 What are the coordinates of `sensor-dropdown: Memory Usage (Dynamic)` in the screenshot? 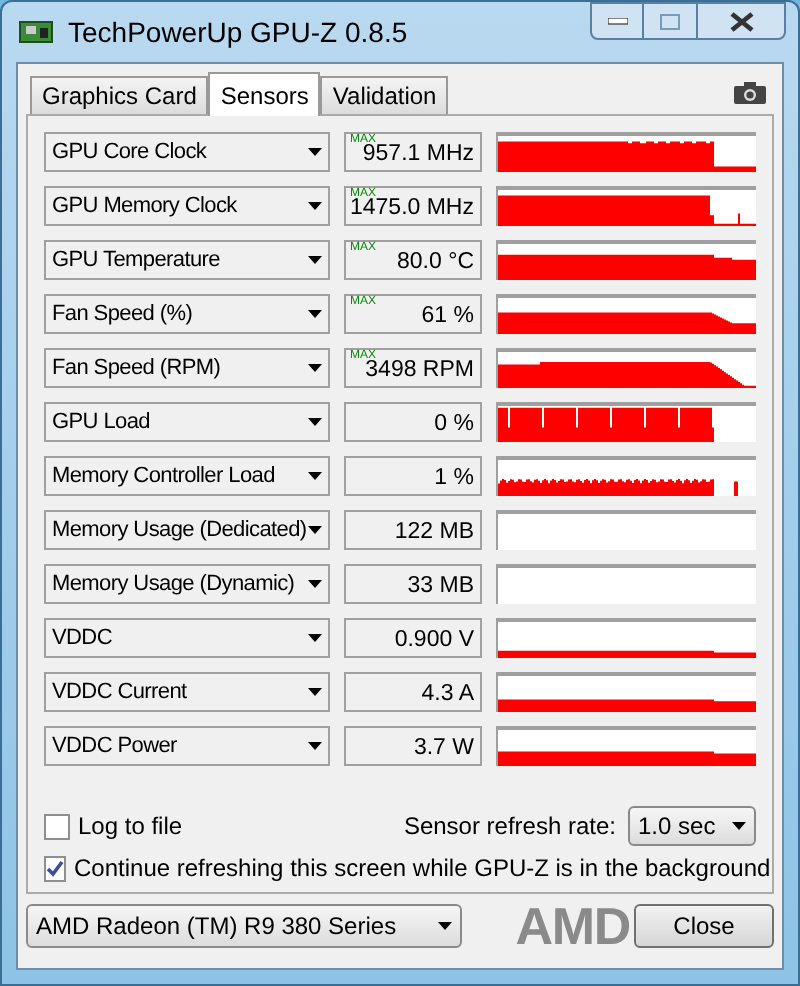 It's located at (187, 584).